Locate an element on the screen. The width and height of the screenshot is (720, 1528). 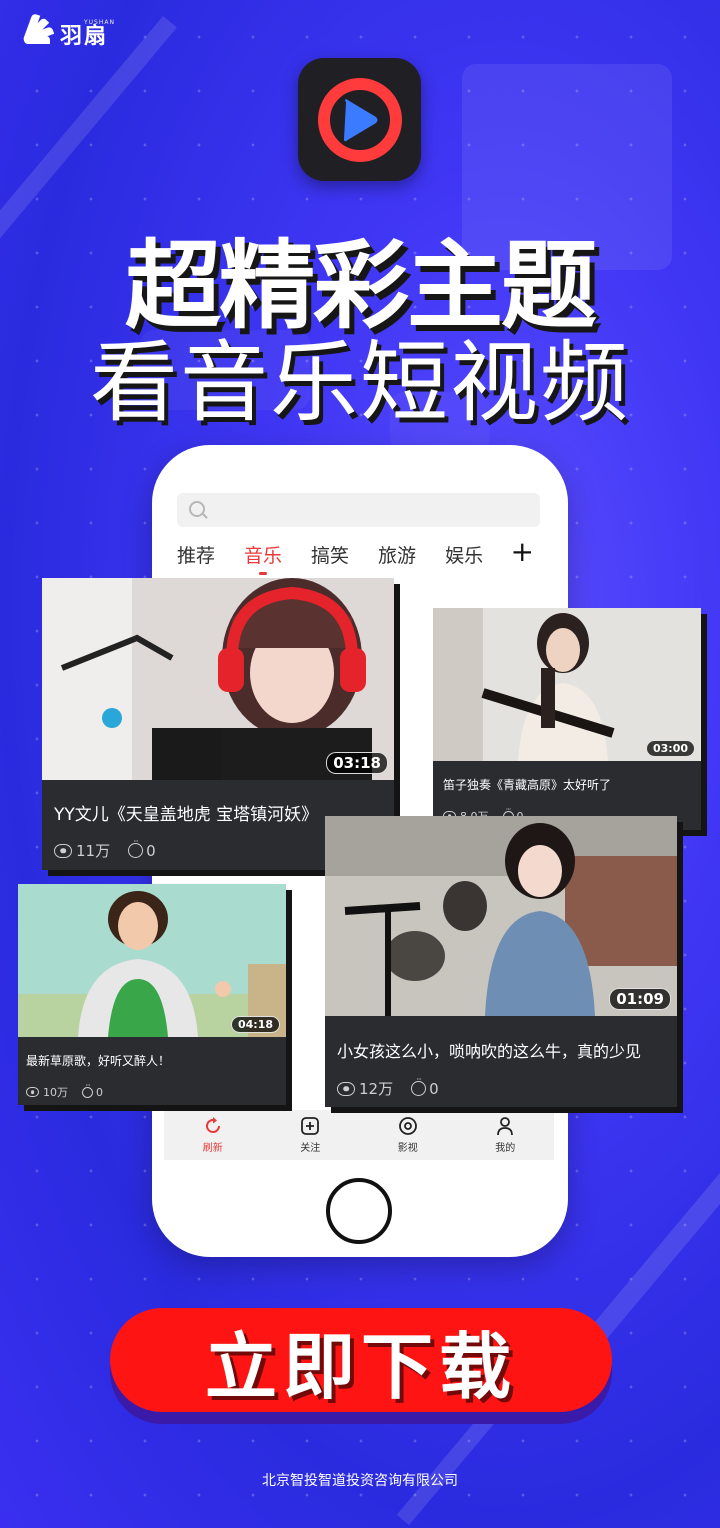
tab-entertainment: 娱乐 is located at coordinates (464, 554).